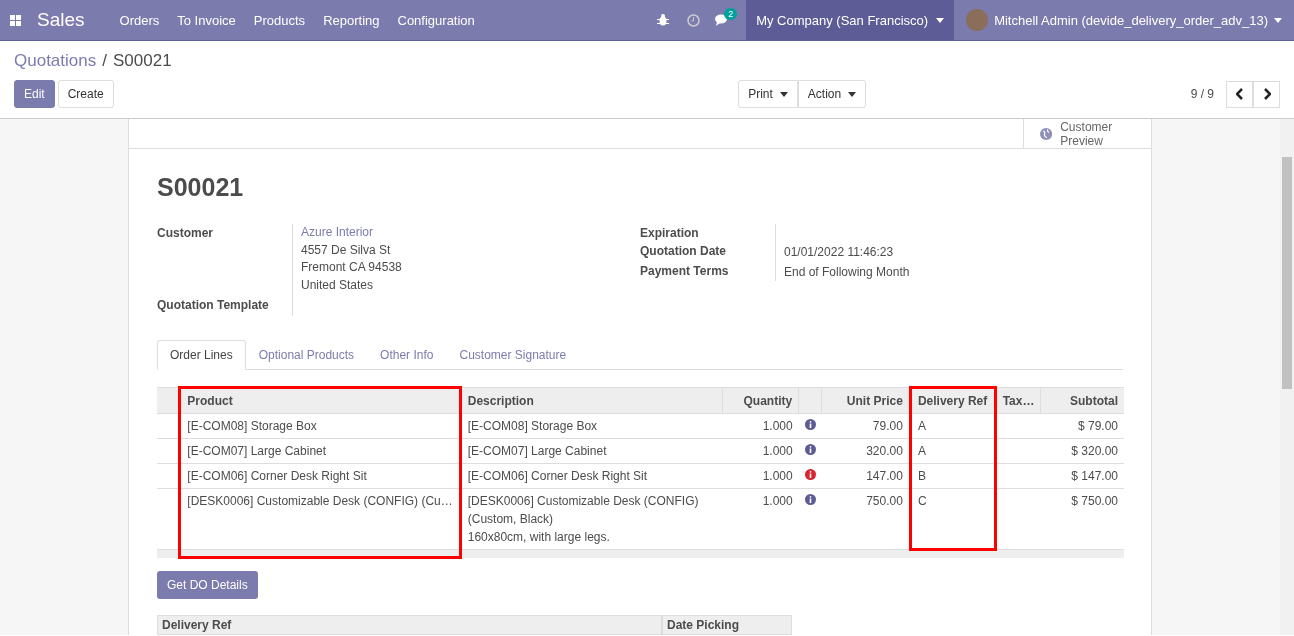 The width and height of the screenshot is (1294, 636). I want to click on field-label: Expiration, so click(670, 233).